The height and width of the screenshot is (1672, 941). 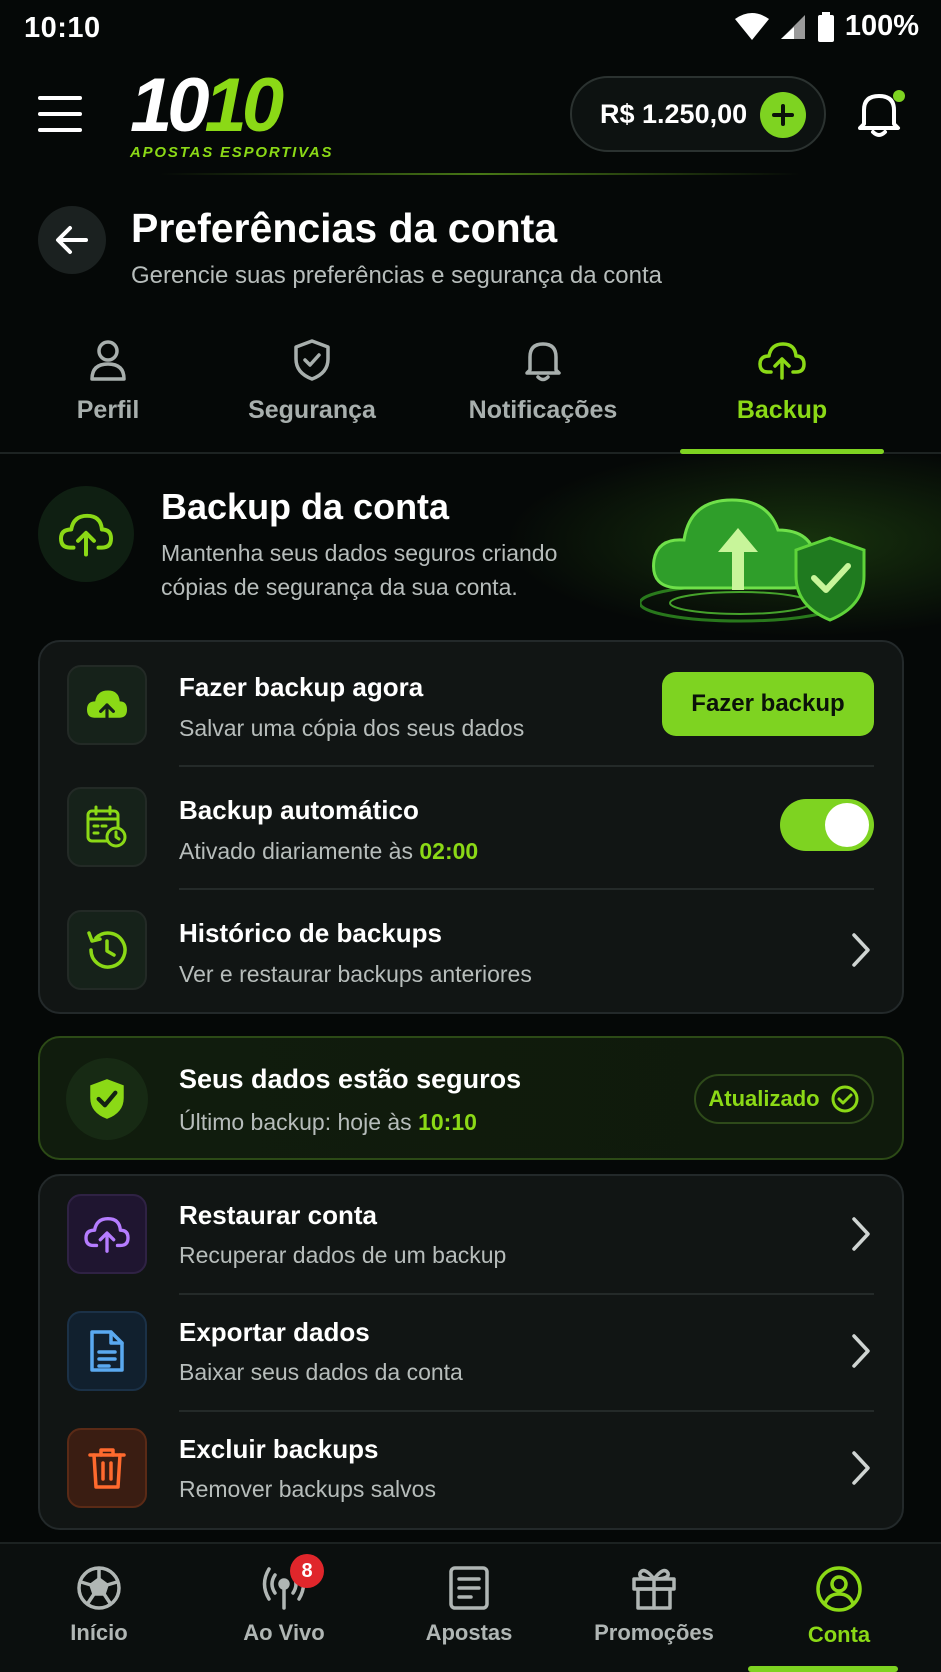 I want to click on delete-backups-row: Excluir backups Remover backups salvos, so click(x=471, y=1469).